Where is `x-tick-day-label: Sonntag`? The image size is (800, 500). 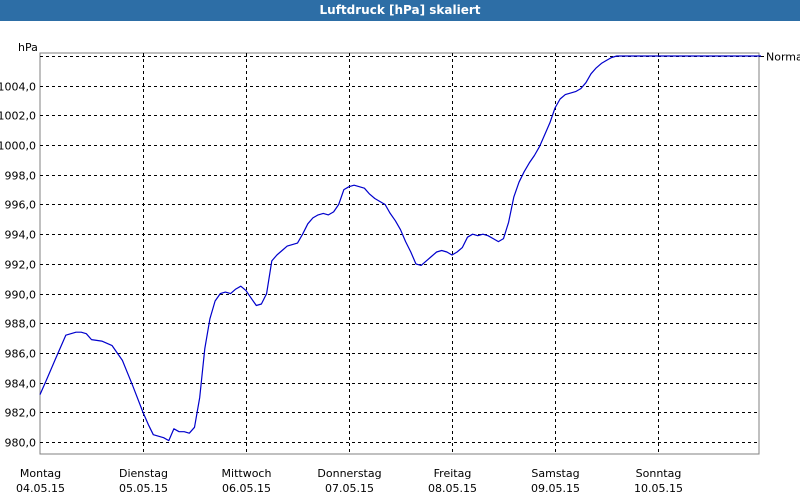
x-tick-day-label: Sonntag is located at coordinates (659, 473).